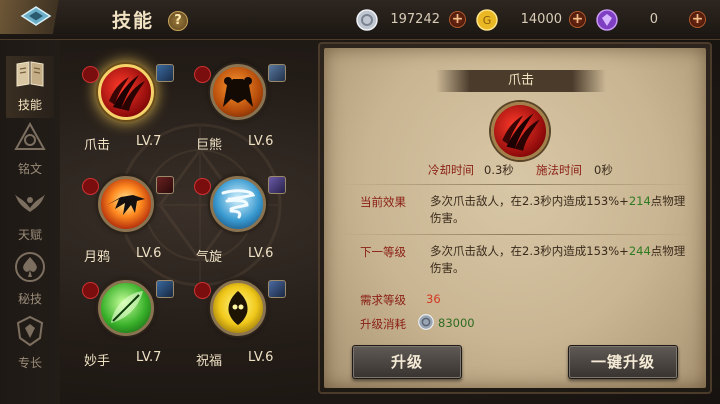  Describe the element at coordinates (30, 151) in the screenshot. I see `sidebar-item-inscription: 铭文` at that location.